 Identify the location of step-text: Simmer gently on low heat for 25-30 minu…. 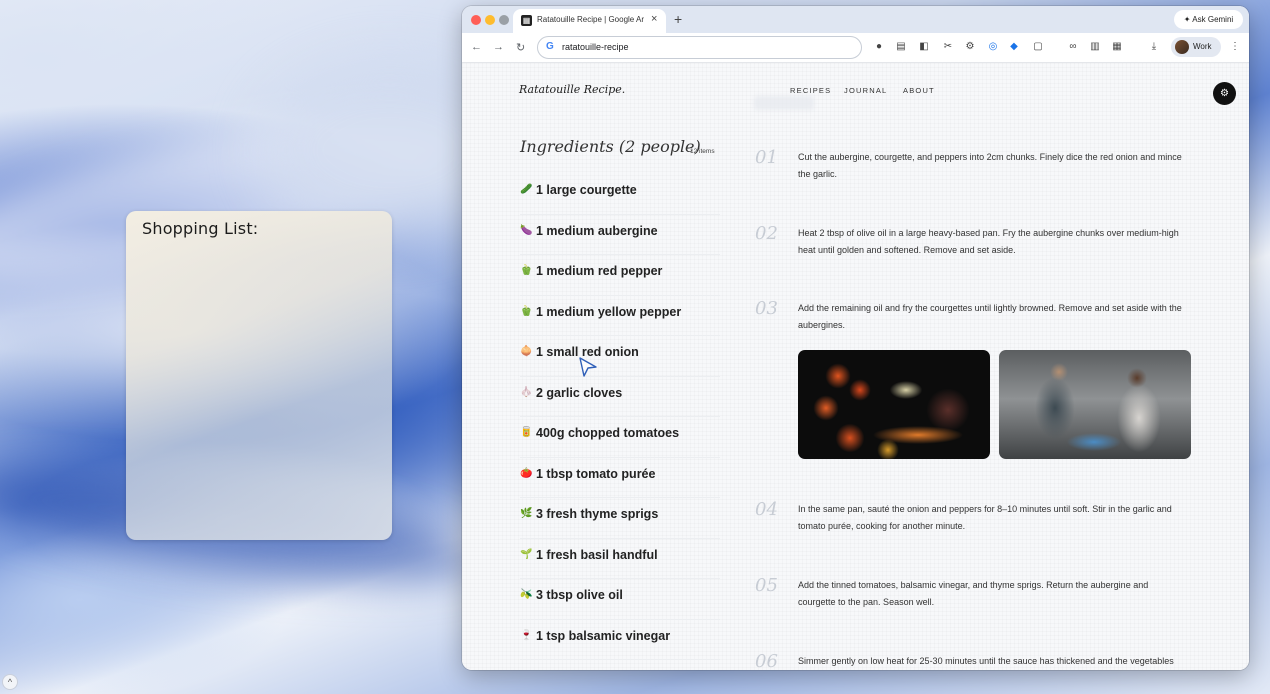
(986, 661).